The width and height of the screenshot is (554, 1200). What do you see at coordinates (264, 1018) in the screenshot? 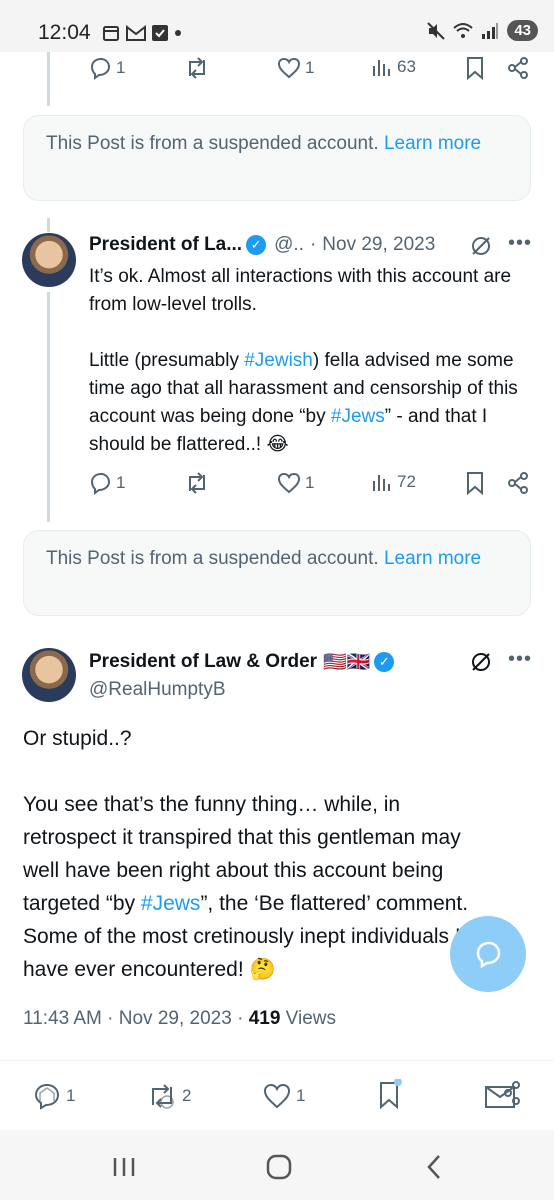
I see `views-count: 419` at bounding box center [264, 1018].